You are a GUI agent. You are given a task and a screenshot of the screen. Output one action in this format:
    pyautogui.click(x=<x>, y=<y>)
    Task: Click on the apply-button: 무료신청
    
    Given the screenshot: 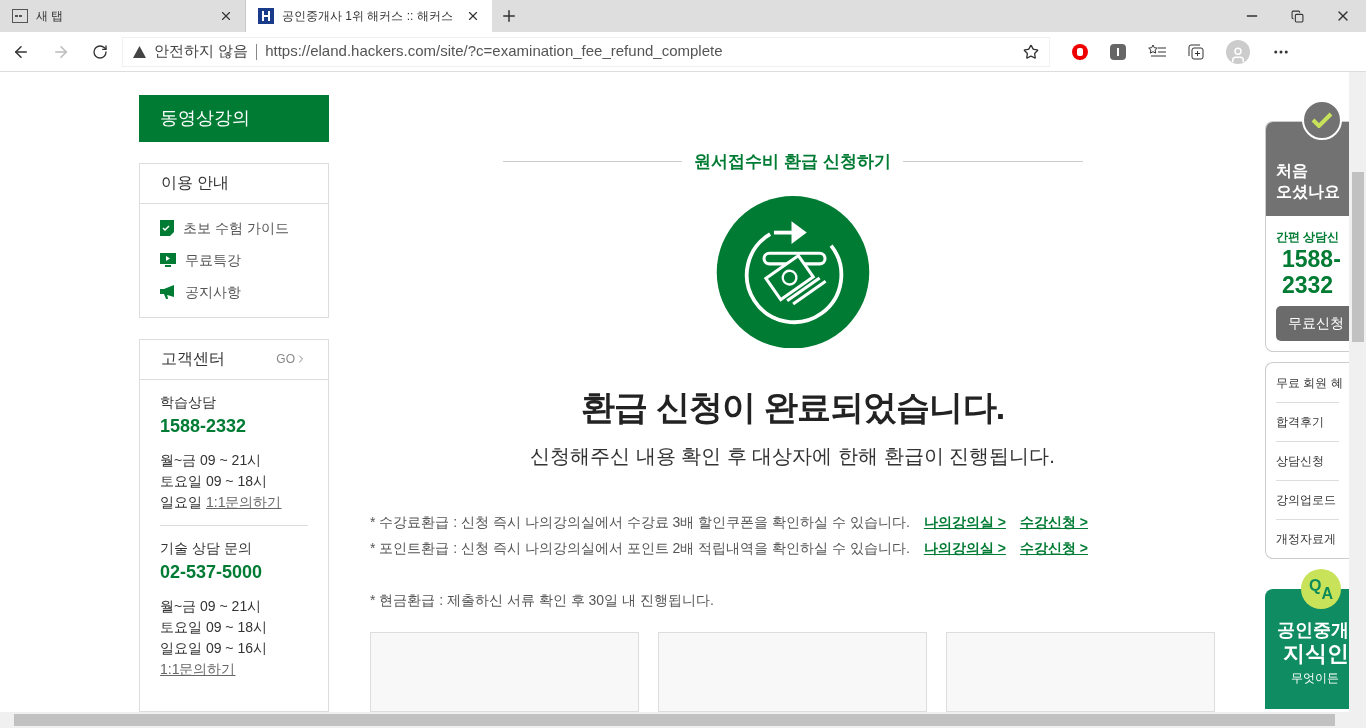 What is the action you would take?
    pyautogui.click(x=1312, y=323)
    